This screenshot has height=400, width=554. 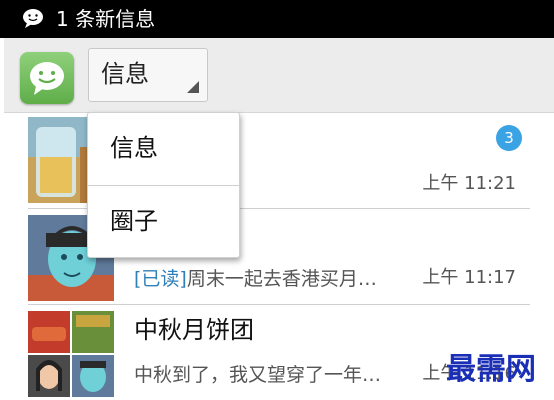 I want to click on dropdown-triangle-icon, so click(x=193, y=87).